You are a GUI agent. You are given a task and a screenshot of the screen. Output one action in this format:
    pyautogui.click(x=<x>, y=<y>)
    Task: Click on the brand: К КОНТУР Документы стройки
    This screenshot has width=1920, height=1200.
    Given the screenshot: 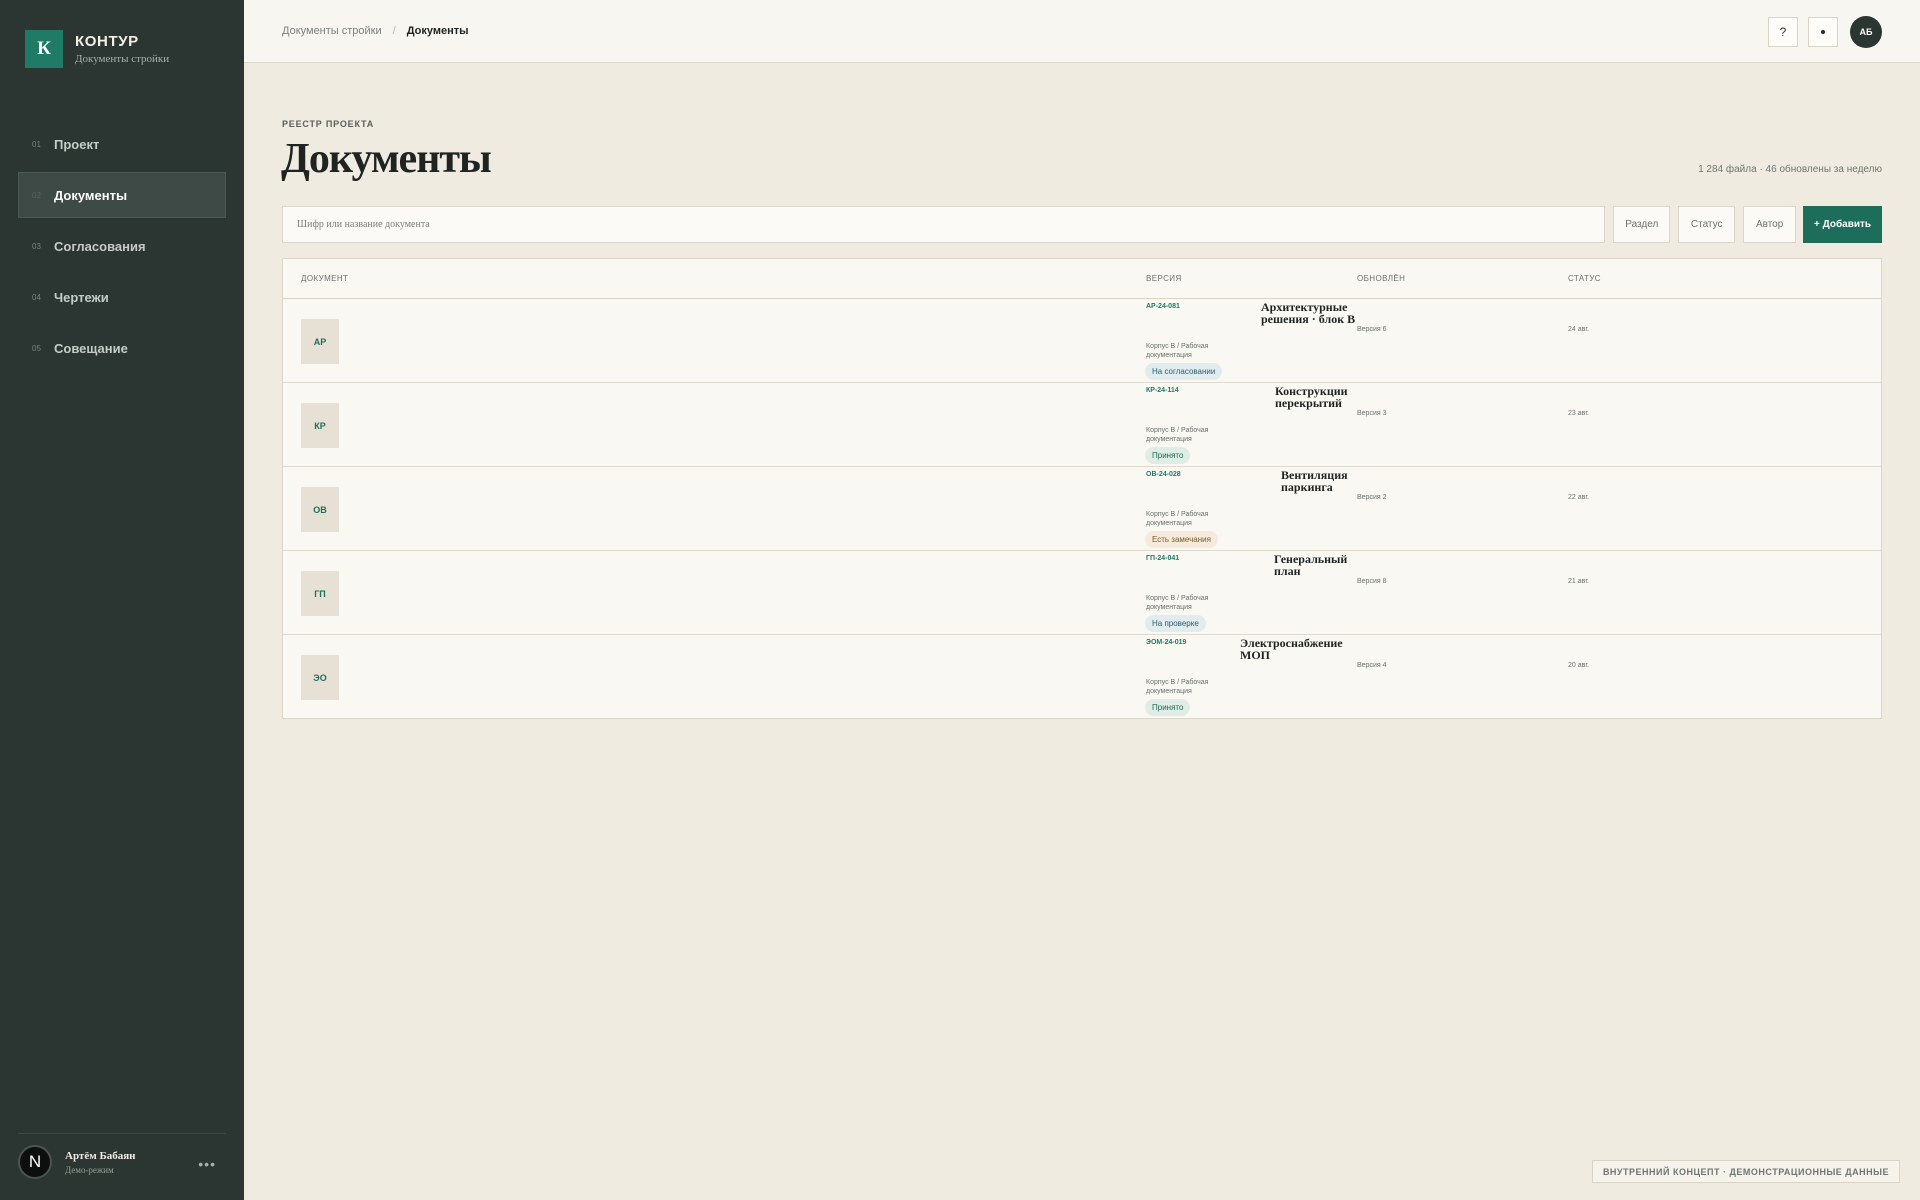 What is the action you would take?
    pyautogui.click(x=97, y=49)
    